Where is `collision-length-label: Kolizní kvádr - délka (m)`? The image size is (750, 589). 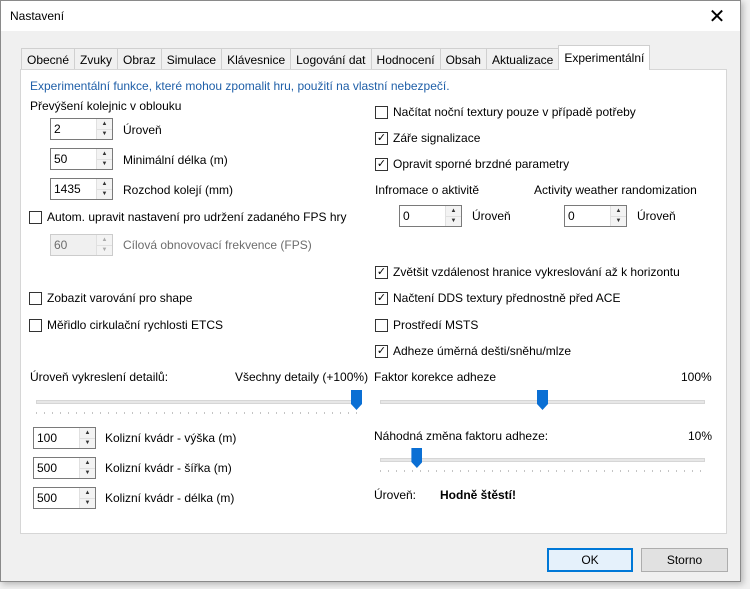 collision-length-label: Kolizní kvádr - délka (m) is located at coordinates (170, 498).